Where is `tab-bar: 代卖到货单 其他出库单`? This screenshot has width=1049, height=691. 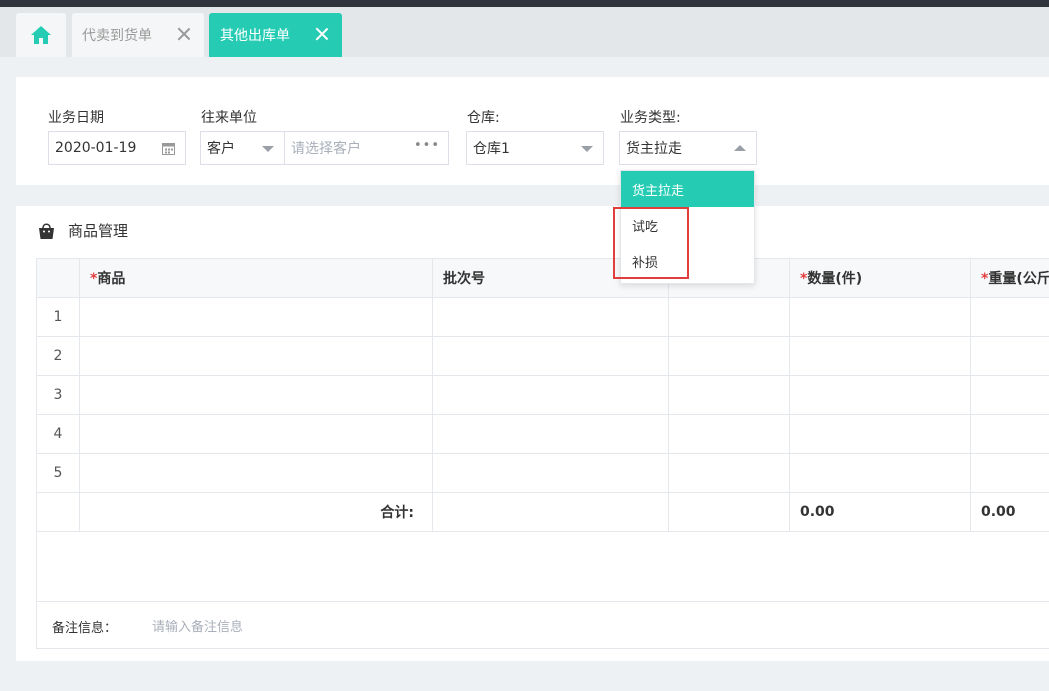
tab-bar: 代卖到货单 其他出库单 is located at coordinates (524, 32).